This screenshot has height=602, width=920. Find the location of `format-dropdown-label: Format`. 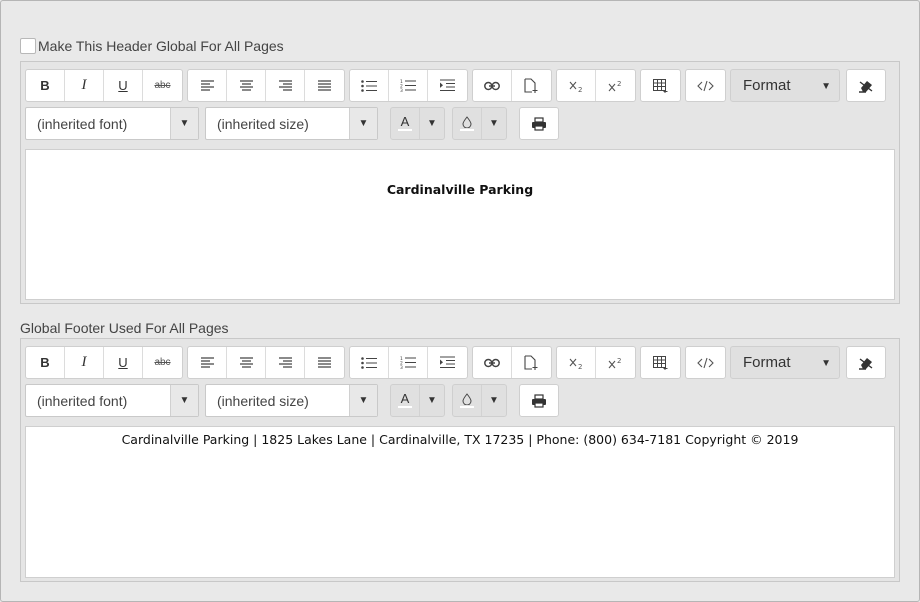

format-dropdown-label: Format is located at coordinates (767, 362).